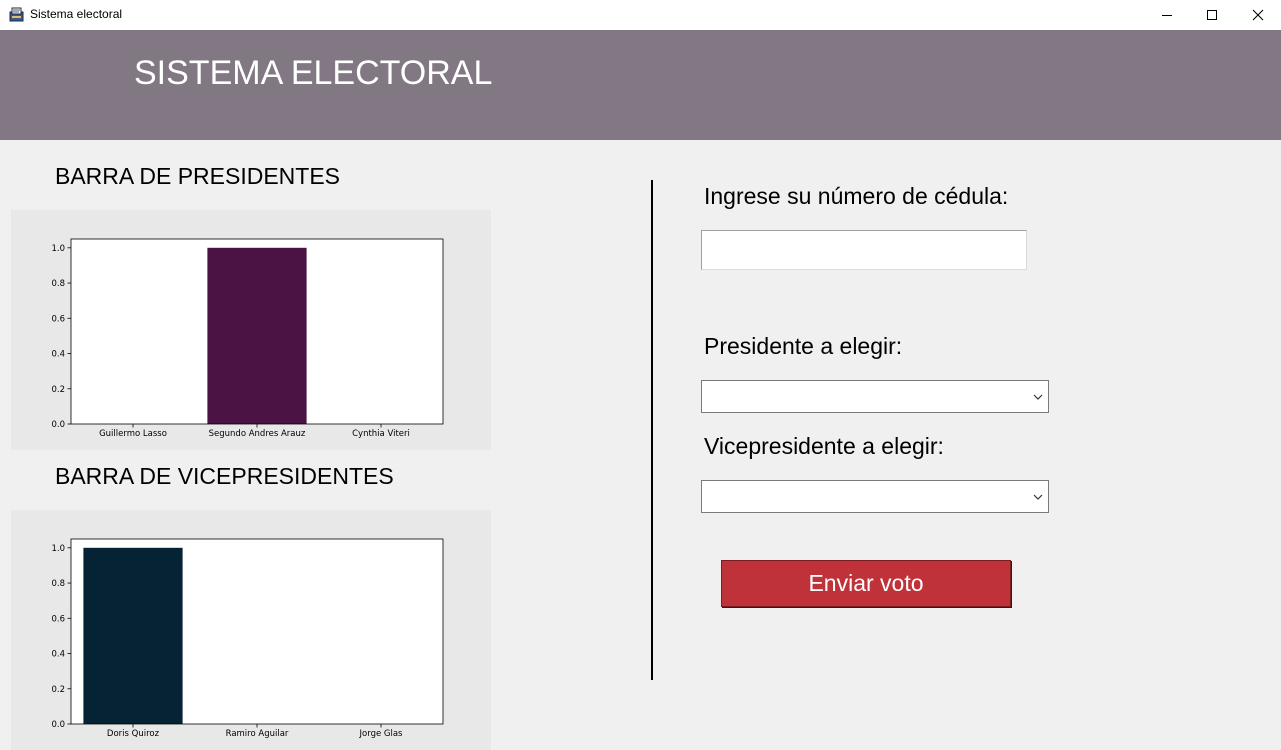  I want to click on president-select, so click(875, 396).